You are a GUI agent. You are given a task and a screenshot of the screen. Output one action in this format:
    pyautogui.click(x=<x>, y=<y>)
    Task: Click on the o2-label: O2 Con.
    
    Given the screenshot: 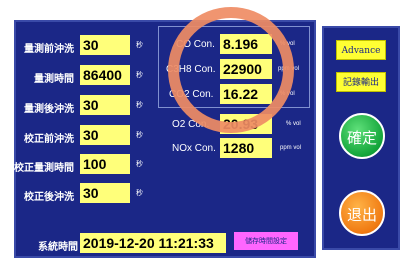 What is the action you would take?
    pyautogui.click(x=191, y=124)
    